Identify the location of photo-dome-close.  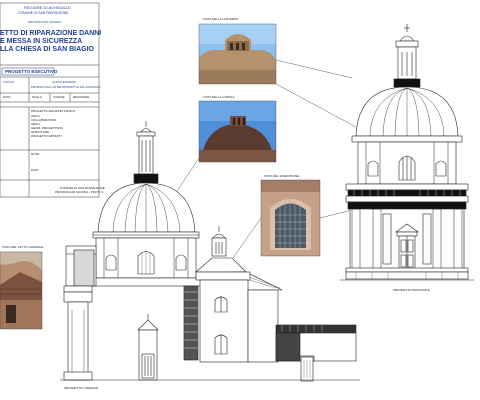
(237, 131).